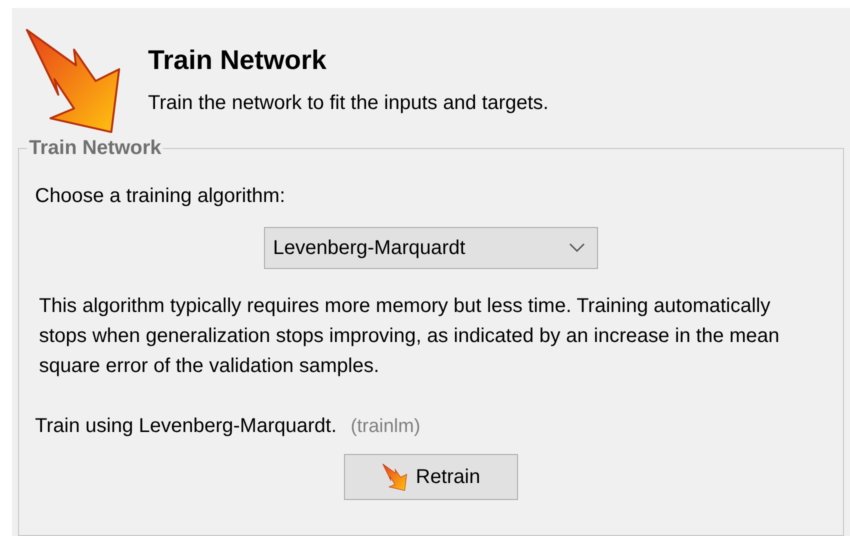 The image size is (850, 536). Describe the element at coordinates (238, 60) in the screenshot. I see `page-title: Train Network` at that location.